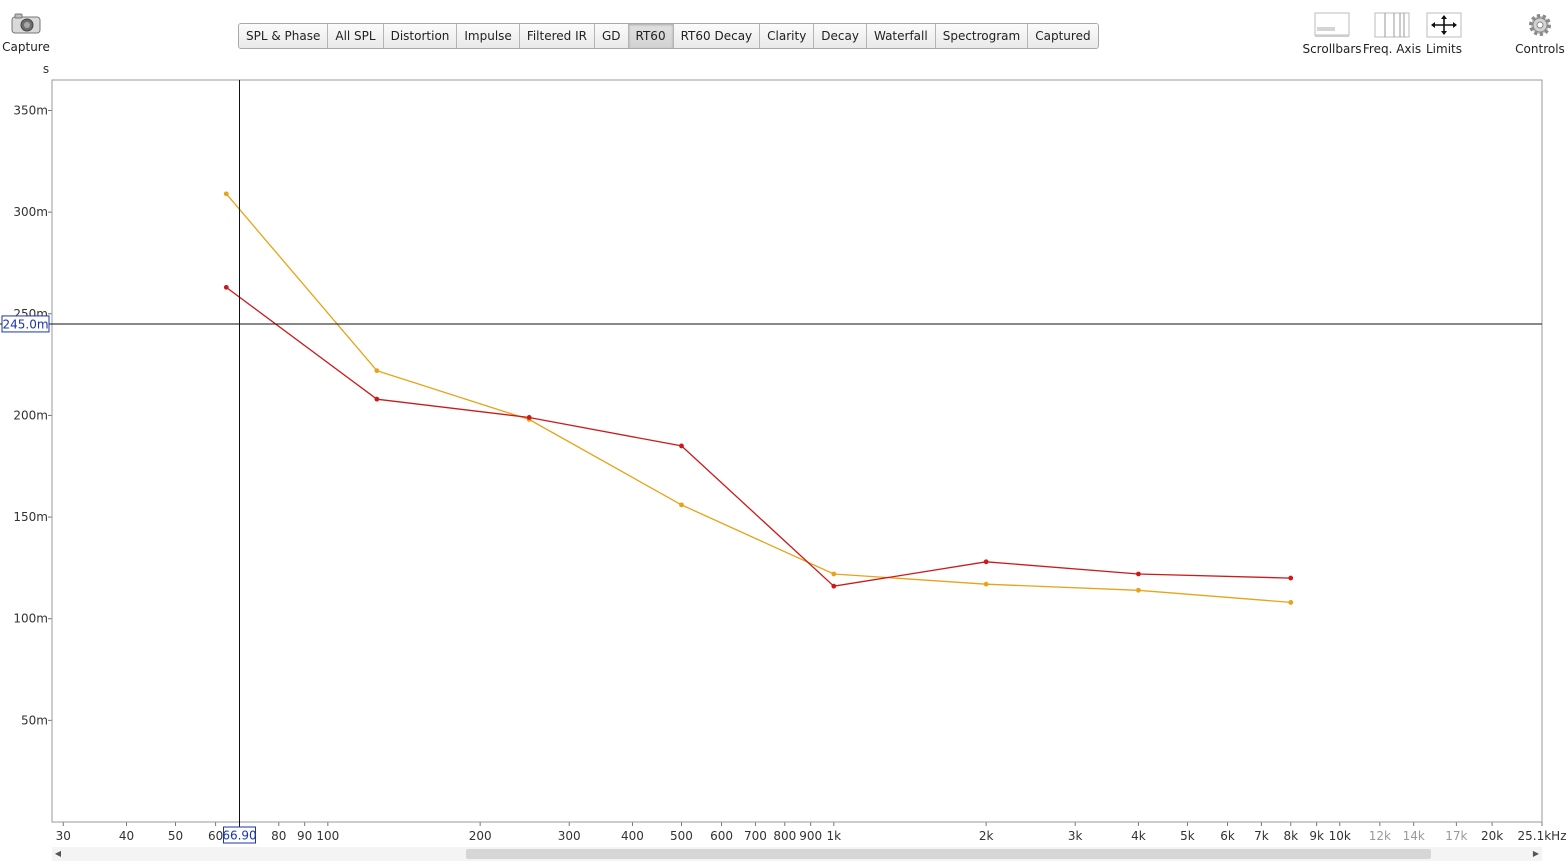 This screenshot has height=863, width=1568. I want to click on limits-label: Limits, so click(1444, 49).